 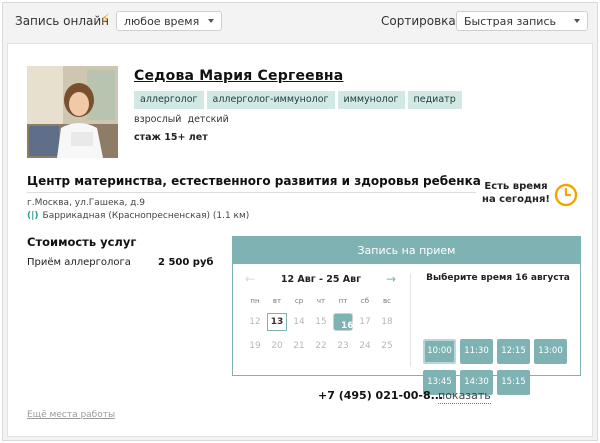 What do you see at coordinates (79, 262) in the screenshot?
I see `service-name: Приём аллерголога` at bounding box center [79, 262].